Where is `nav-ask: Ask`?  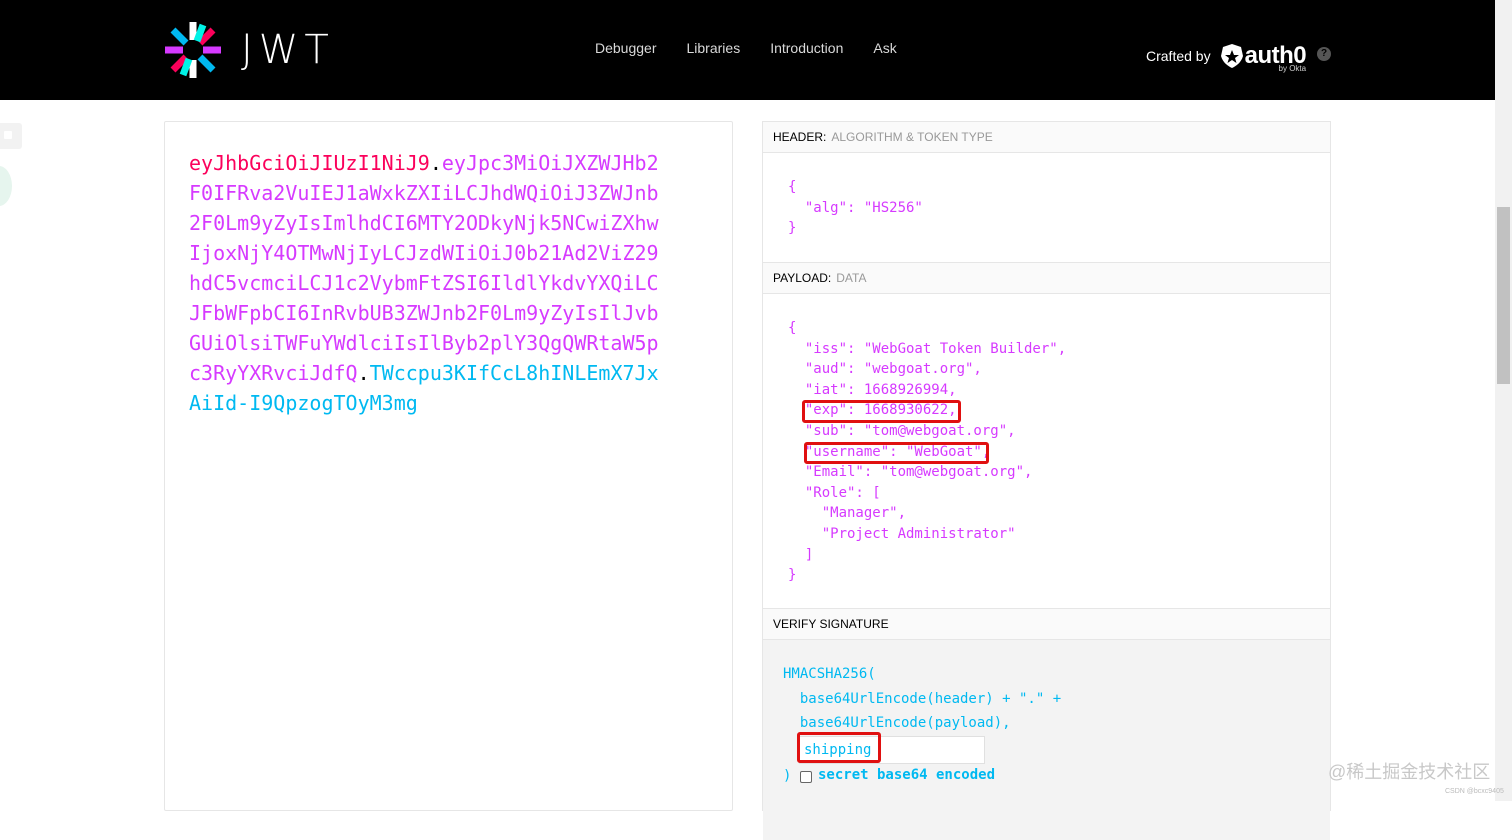
nav-ask: Ask is located at coordinates (884, 48).